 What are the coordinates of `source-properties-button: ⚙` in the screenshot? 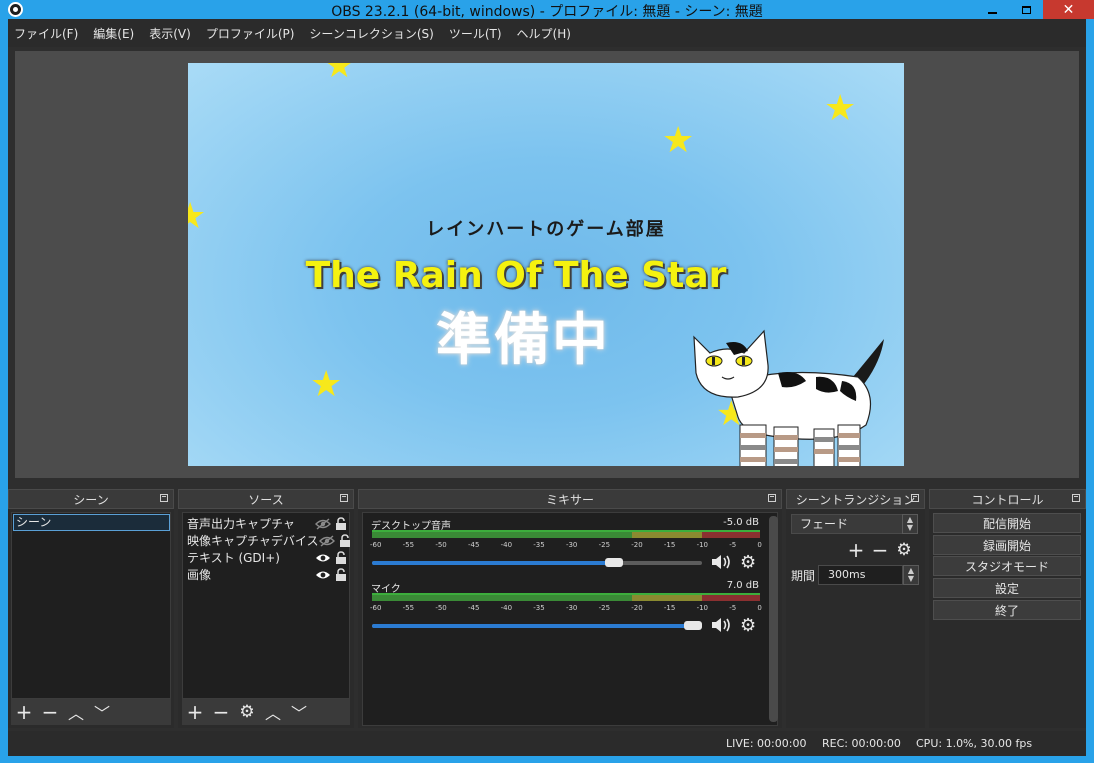 It's located at (247, 712).